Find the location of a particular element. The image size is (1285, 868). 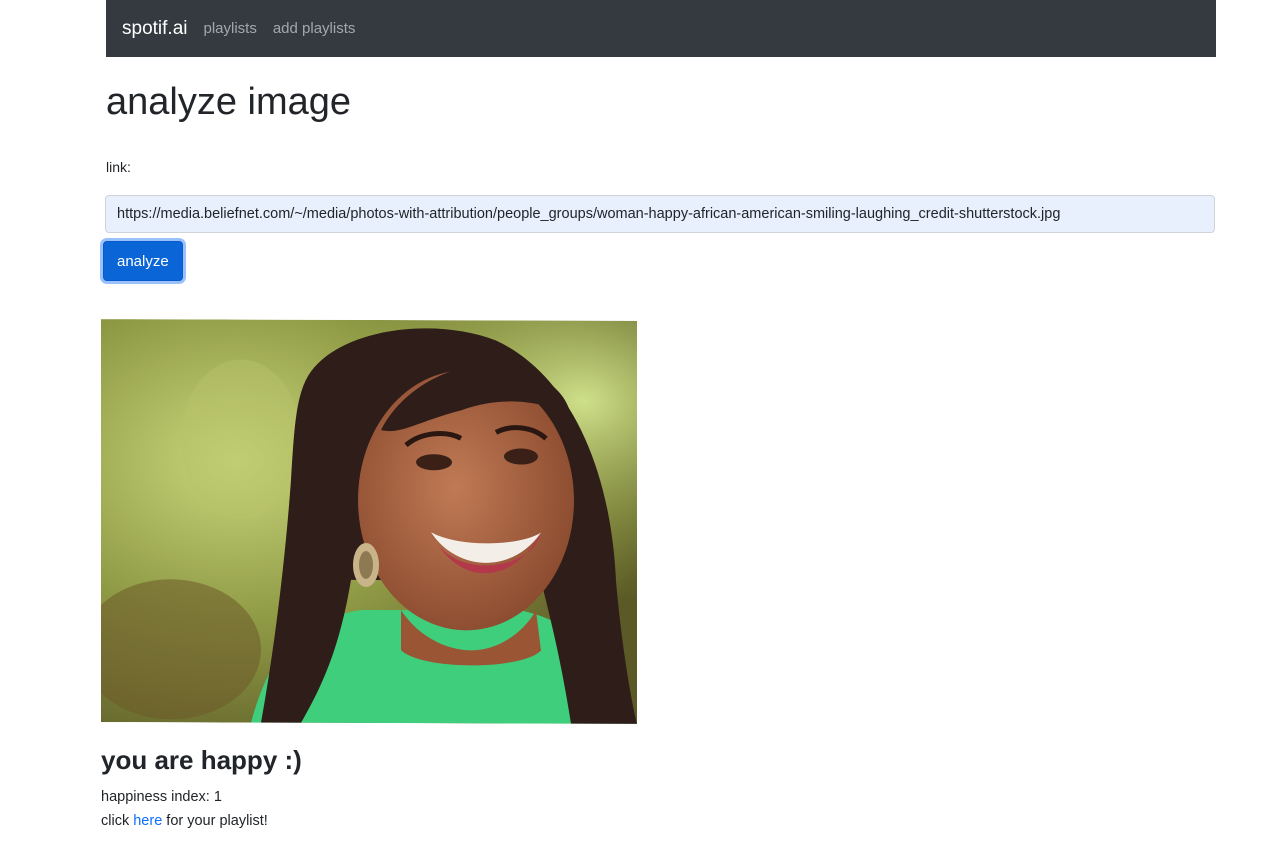

playlist-prompt: click here for your playlist! is located at coordinates (184, 821).